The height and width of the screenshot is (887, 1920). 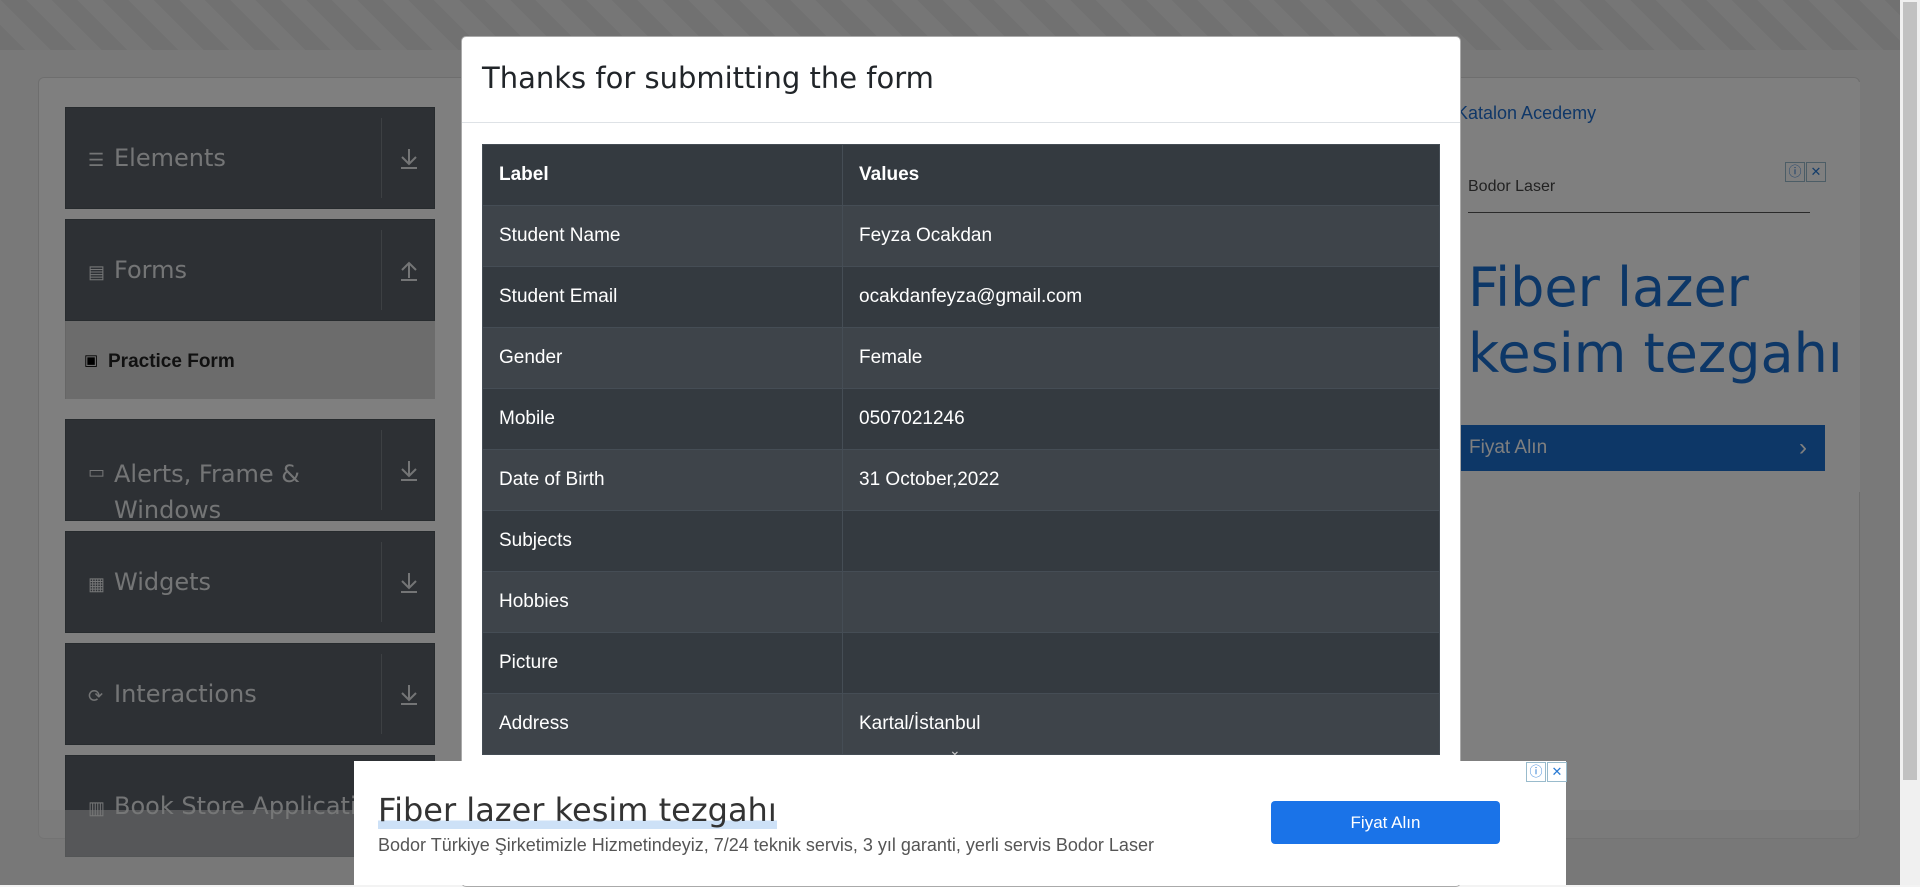 What do you see at coordinates (662, 175) in the screenshot?
I see `column-header: Label` at bounding box center [662, 175].